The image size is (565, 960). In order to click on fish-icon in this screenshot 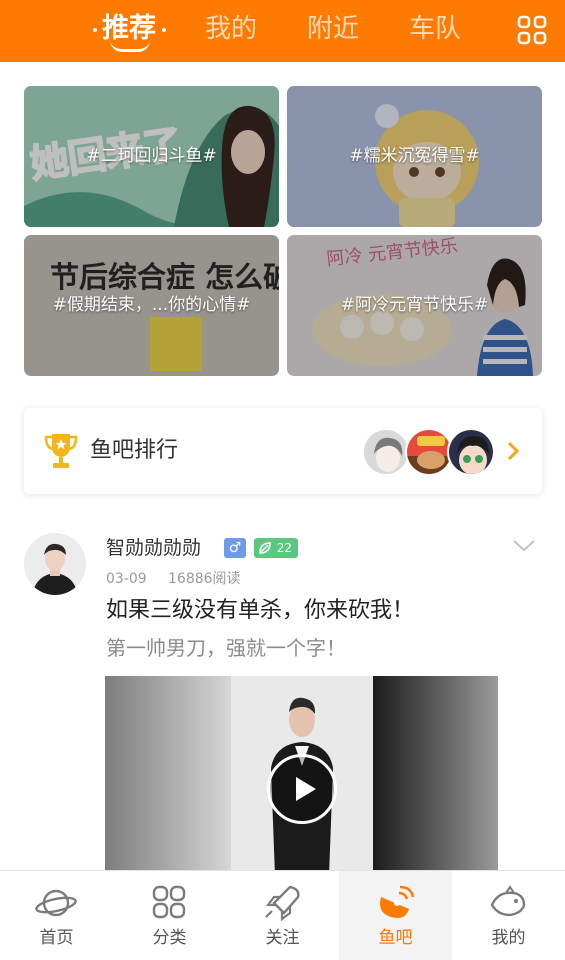, I will do `click(508, 901)`.